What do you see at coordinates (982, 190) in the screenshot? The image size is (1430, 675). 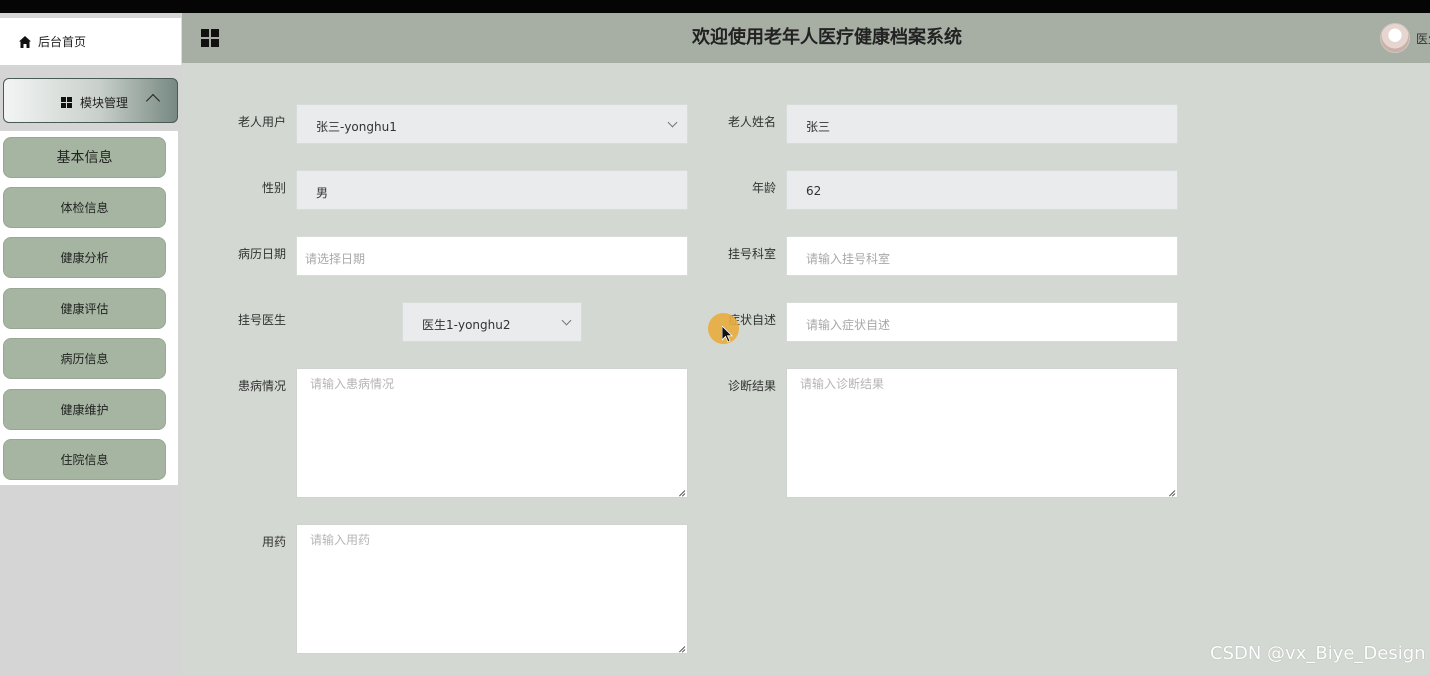 I see `age-field: 62` at bounding box center [982, 190].